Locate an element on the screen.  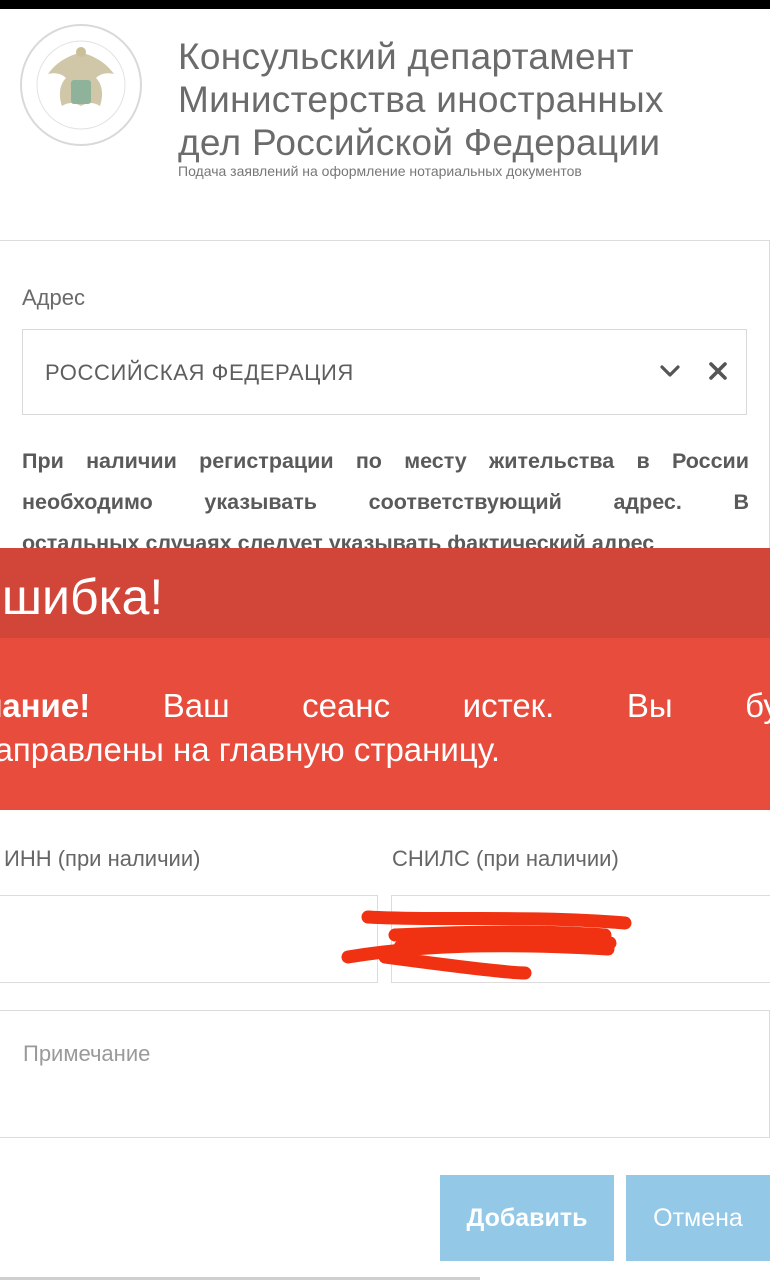
inn-label: ИНН (при наличии) is located at coordinates (102, 858).